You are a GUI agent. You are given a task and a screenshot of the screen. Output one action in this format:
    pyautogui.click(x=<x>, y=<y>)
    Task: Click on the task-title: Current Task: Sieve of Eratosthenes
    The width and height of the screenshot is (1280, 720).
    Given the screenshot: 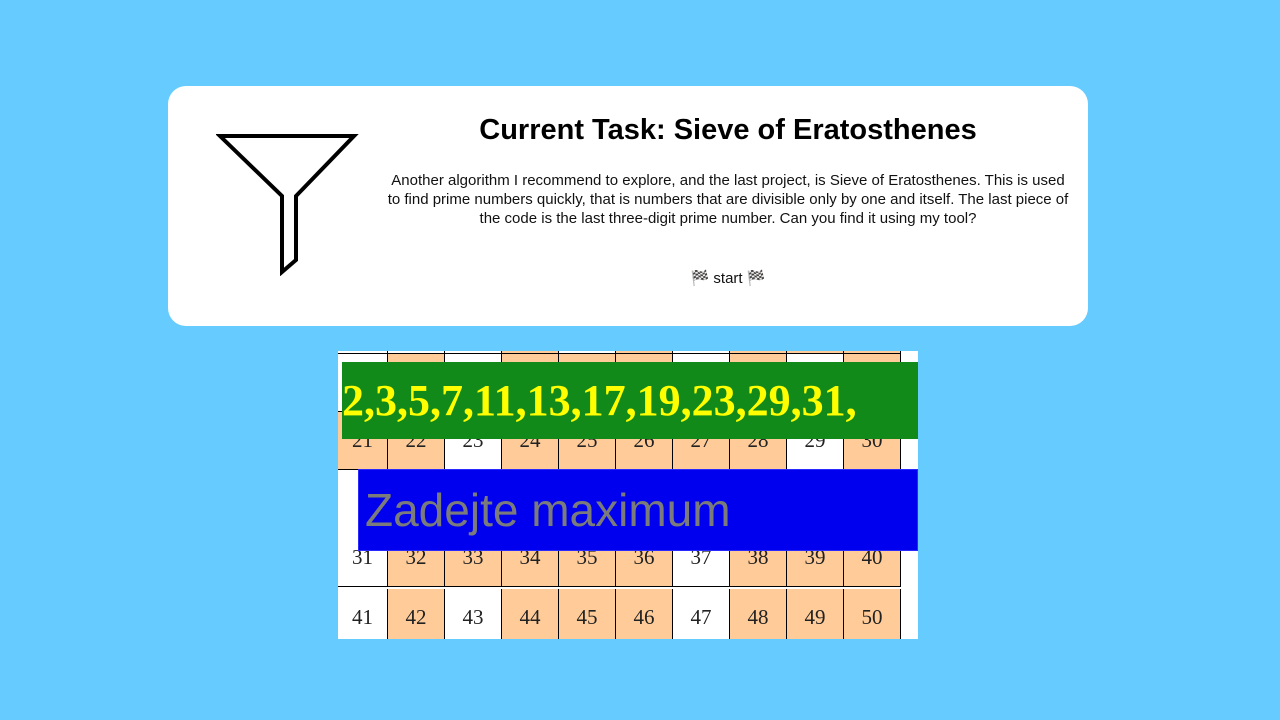 What is the action you would take?
    pyautogui.click(x=728, y=130)
    